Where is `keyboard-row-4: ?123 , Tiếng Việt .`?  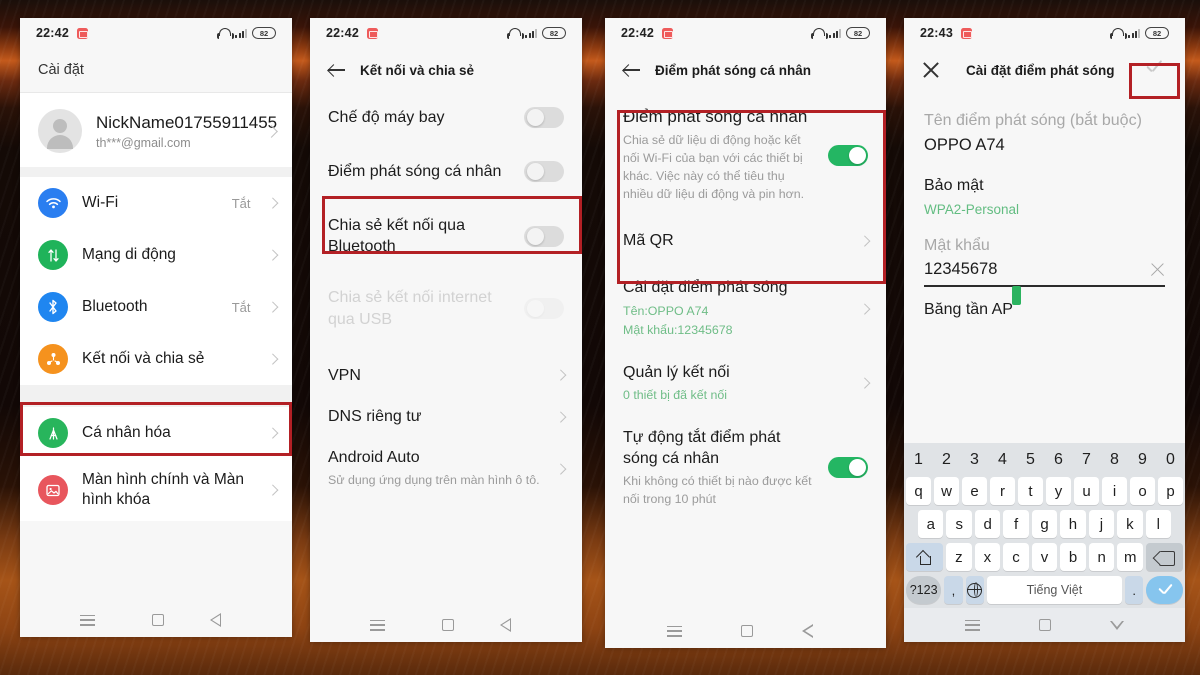
keyboard-row-4: ?123 , Tiếng Việt . is located at coordinates (1044, 590).